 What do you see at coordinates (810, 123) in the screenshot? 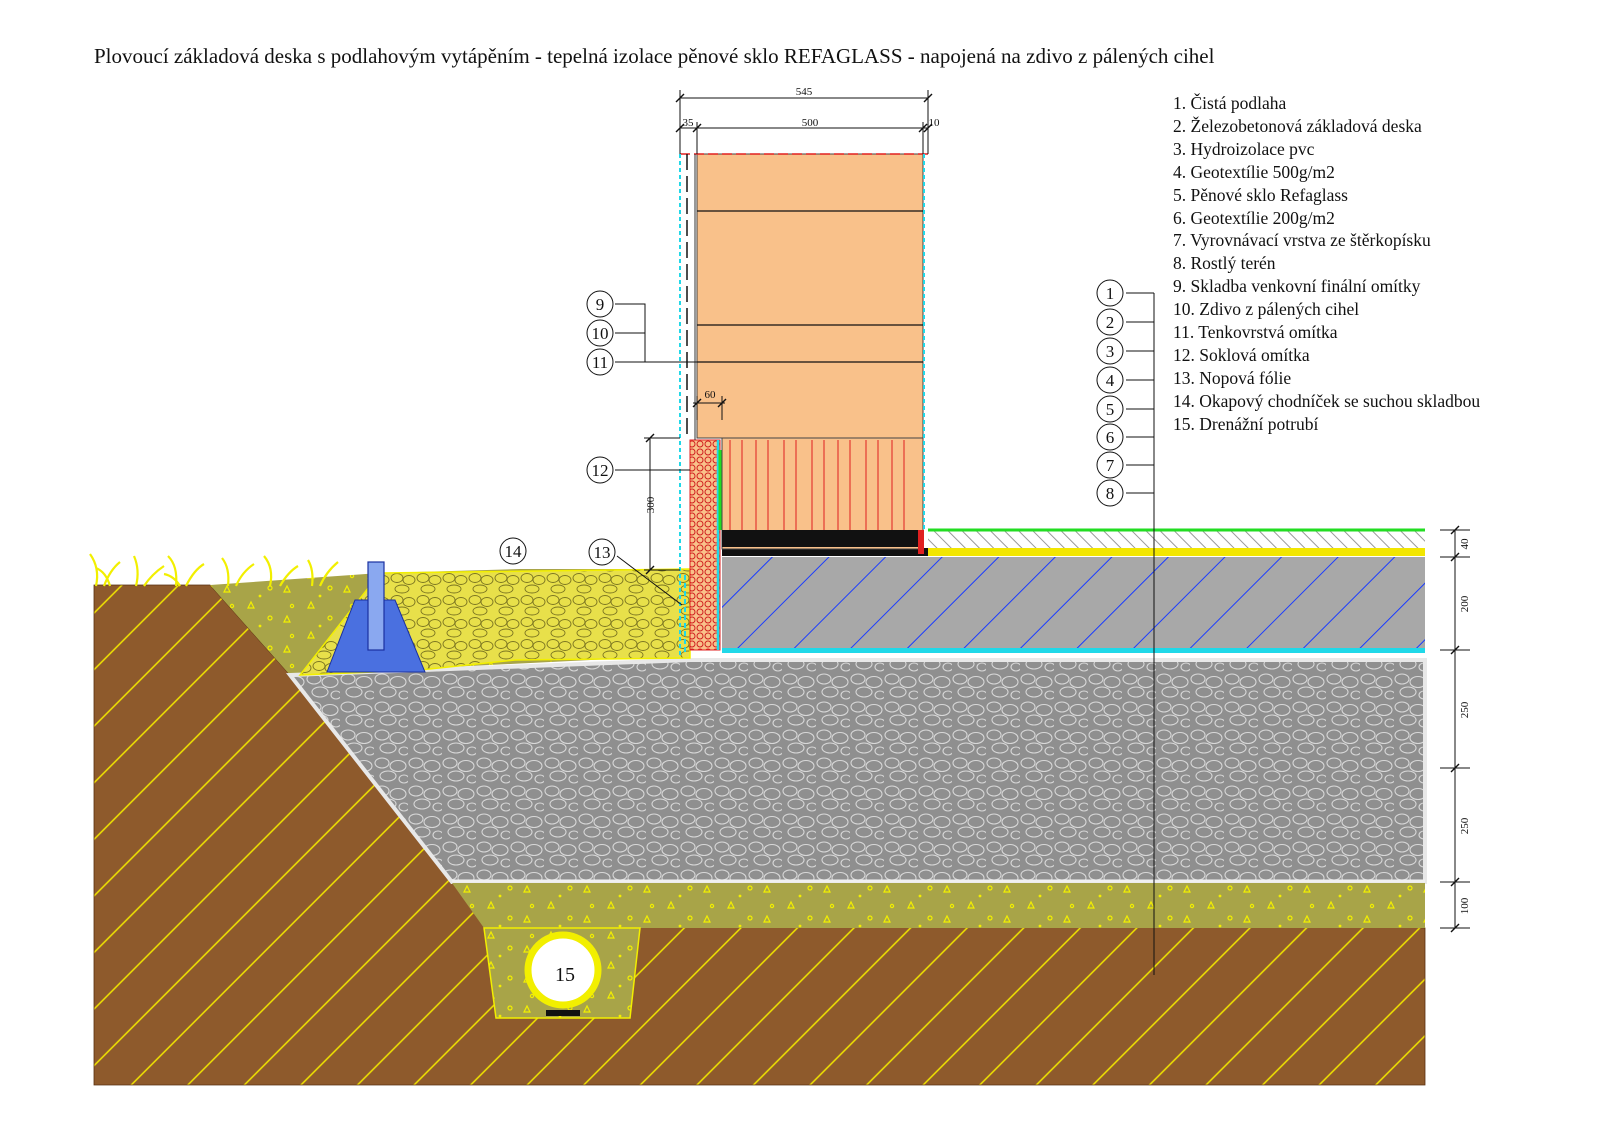
I see `dim-brick: 500` at bounding box center [810, 123].